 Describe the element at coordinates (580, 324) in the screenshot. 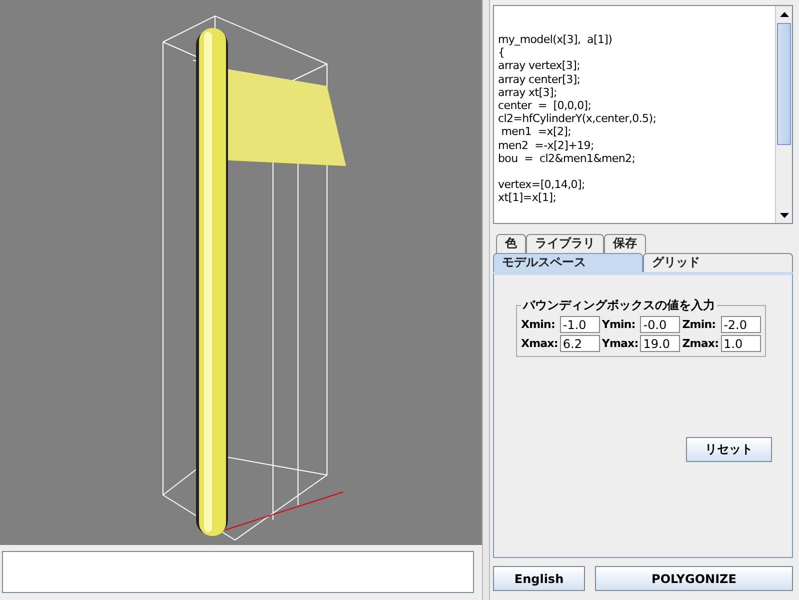

I see `value-field: -1.0` at that location.